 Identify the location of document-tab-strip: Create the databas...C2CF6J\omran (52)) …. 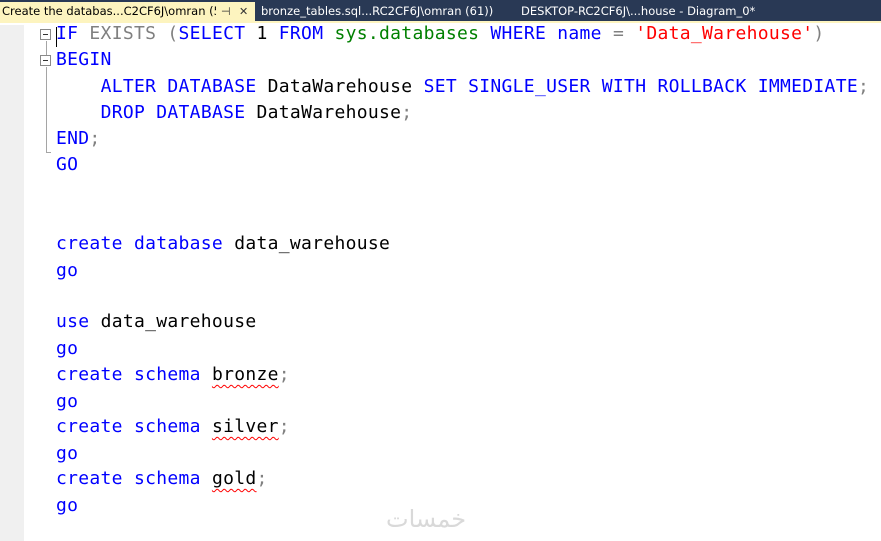
(440, 11).